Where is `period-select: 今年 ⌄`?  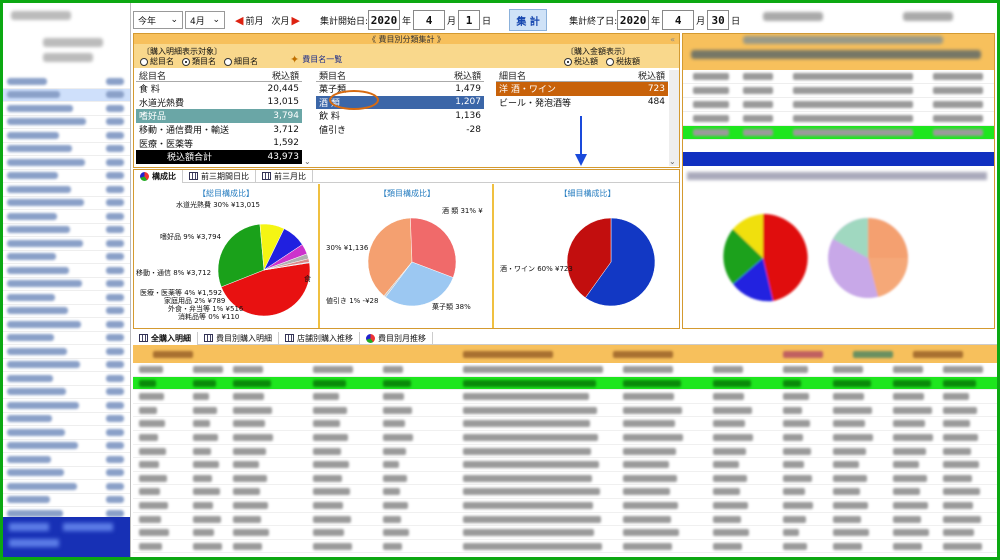 period-select: 今年 ⌄ is located at coordinates (158, 20).